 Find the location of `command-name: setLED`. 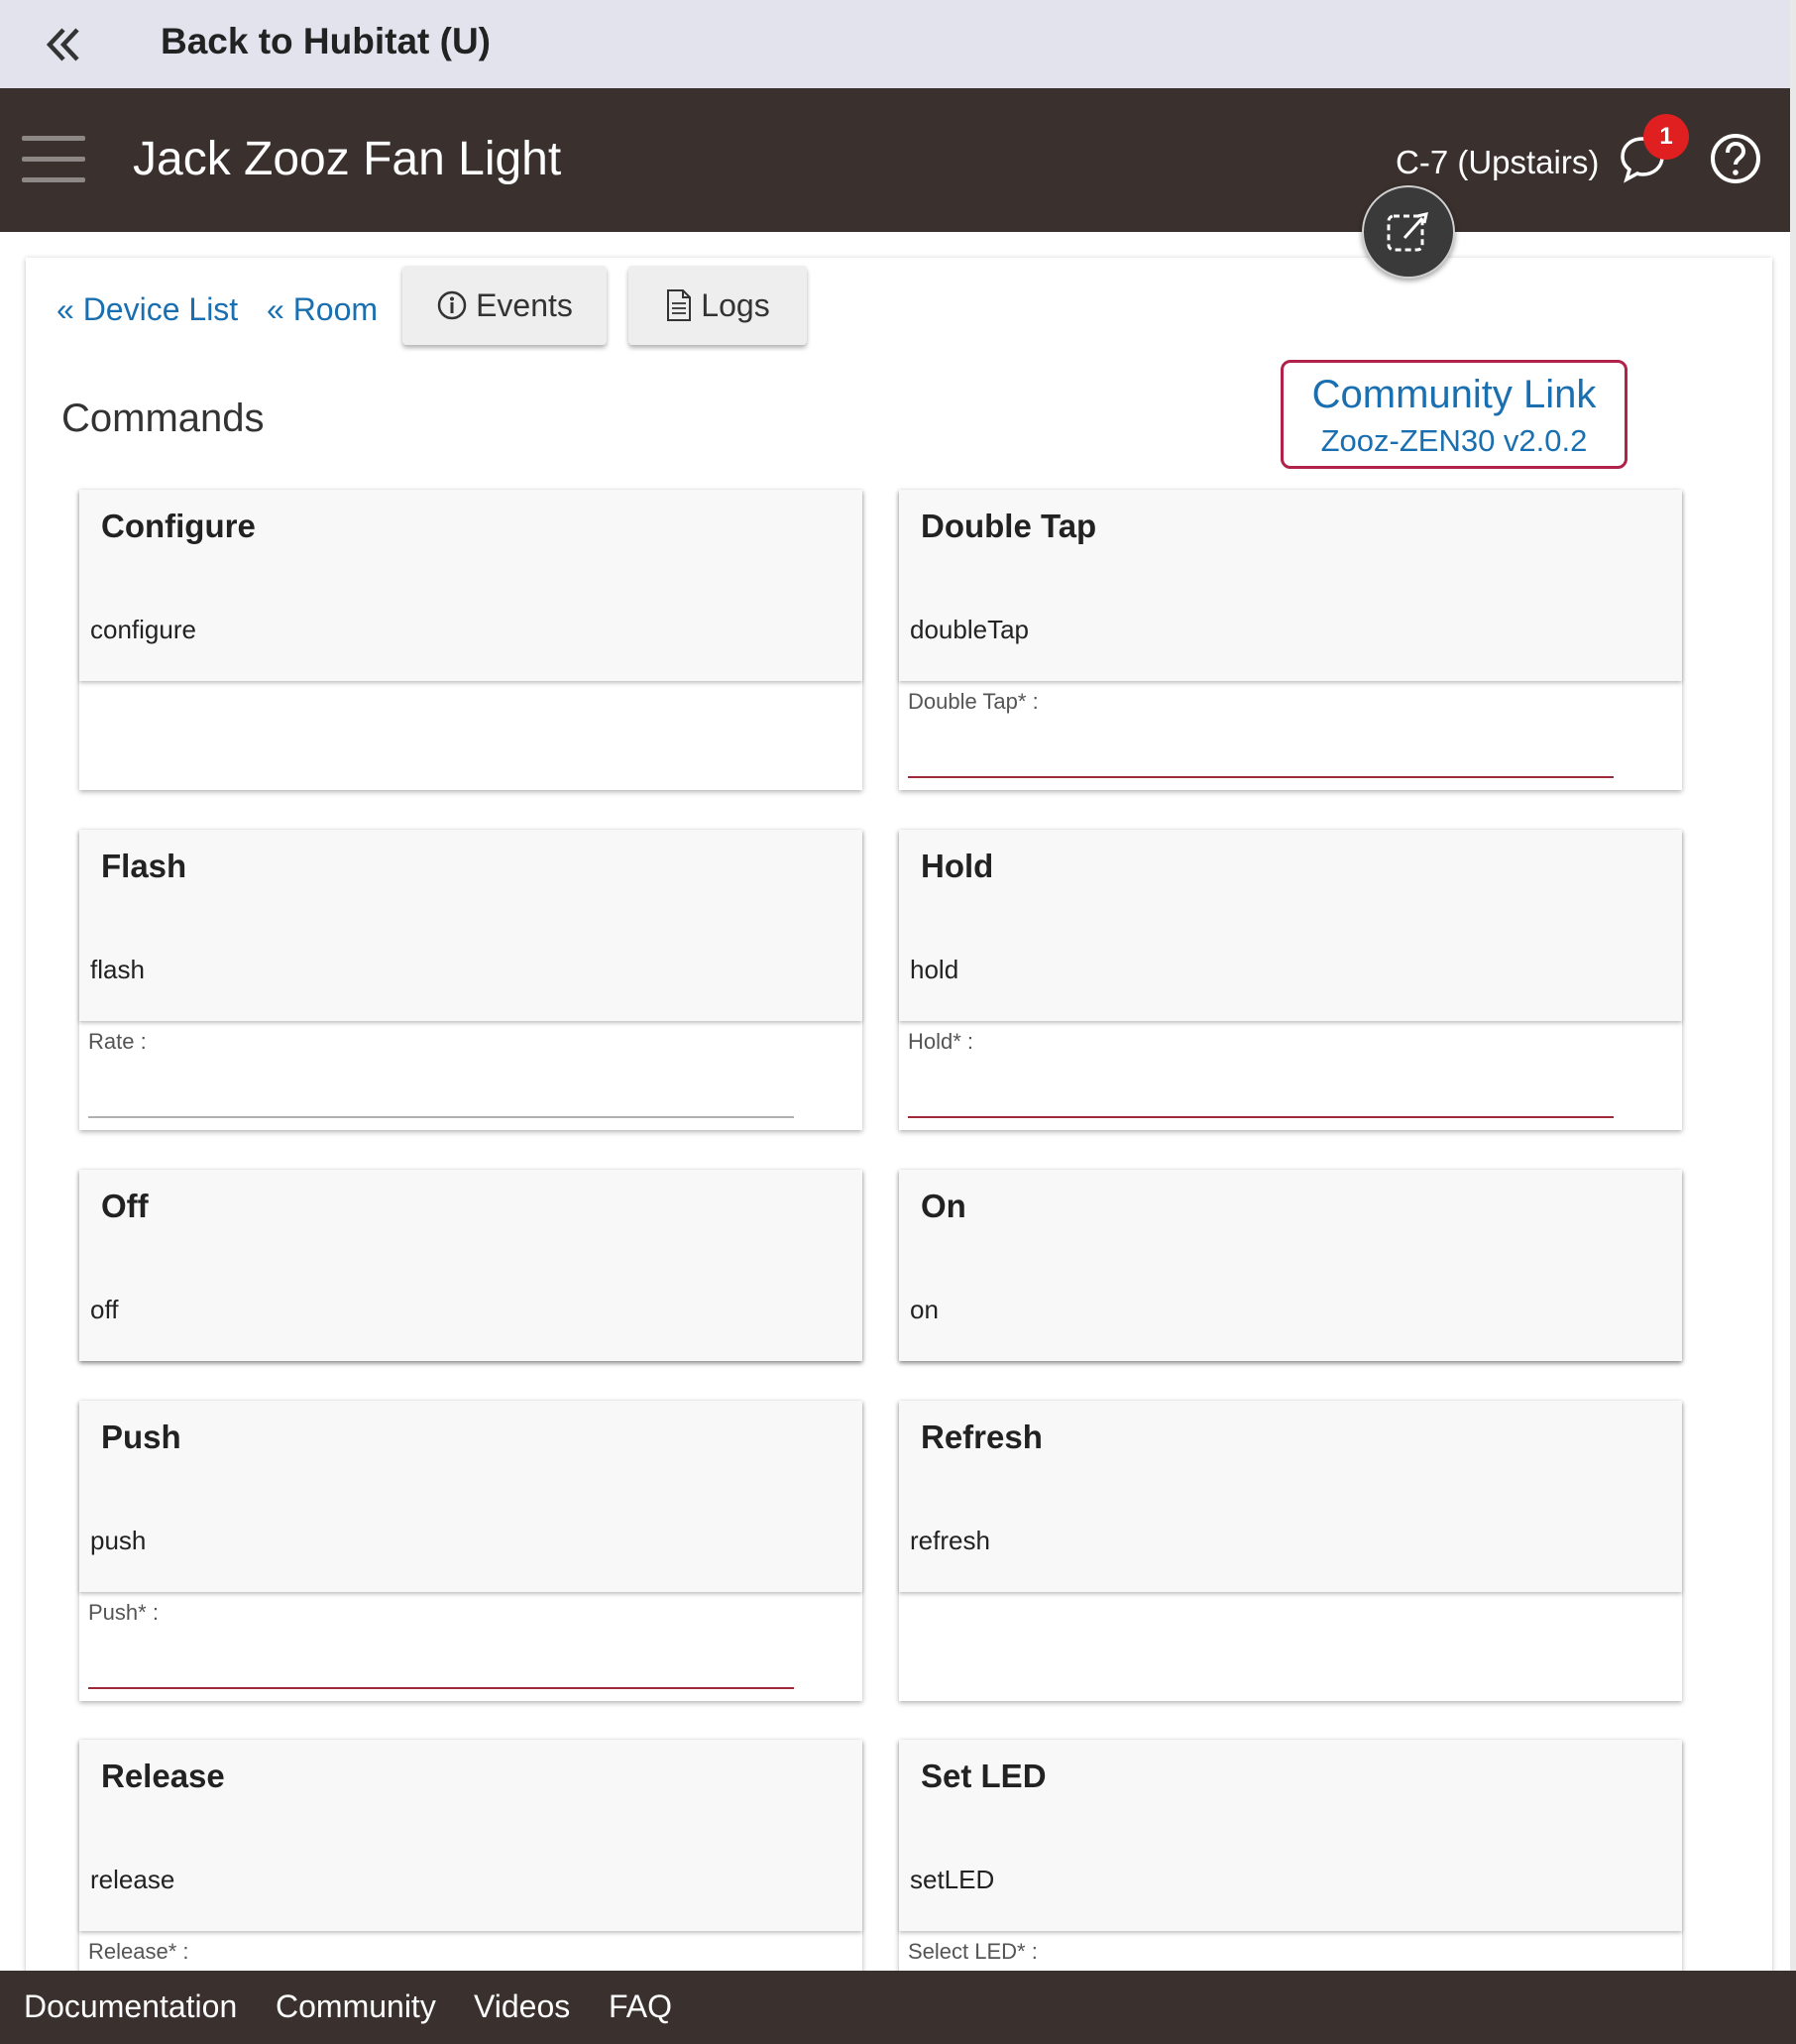

command-name: setLED is located at coordinates (953, 1879).